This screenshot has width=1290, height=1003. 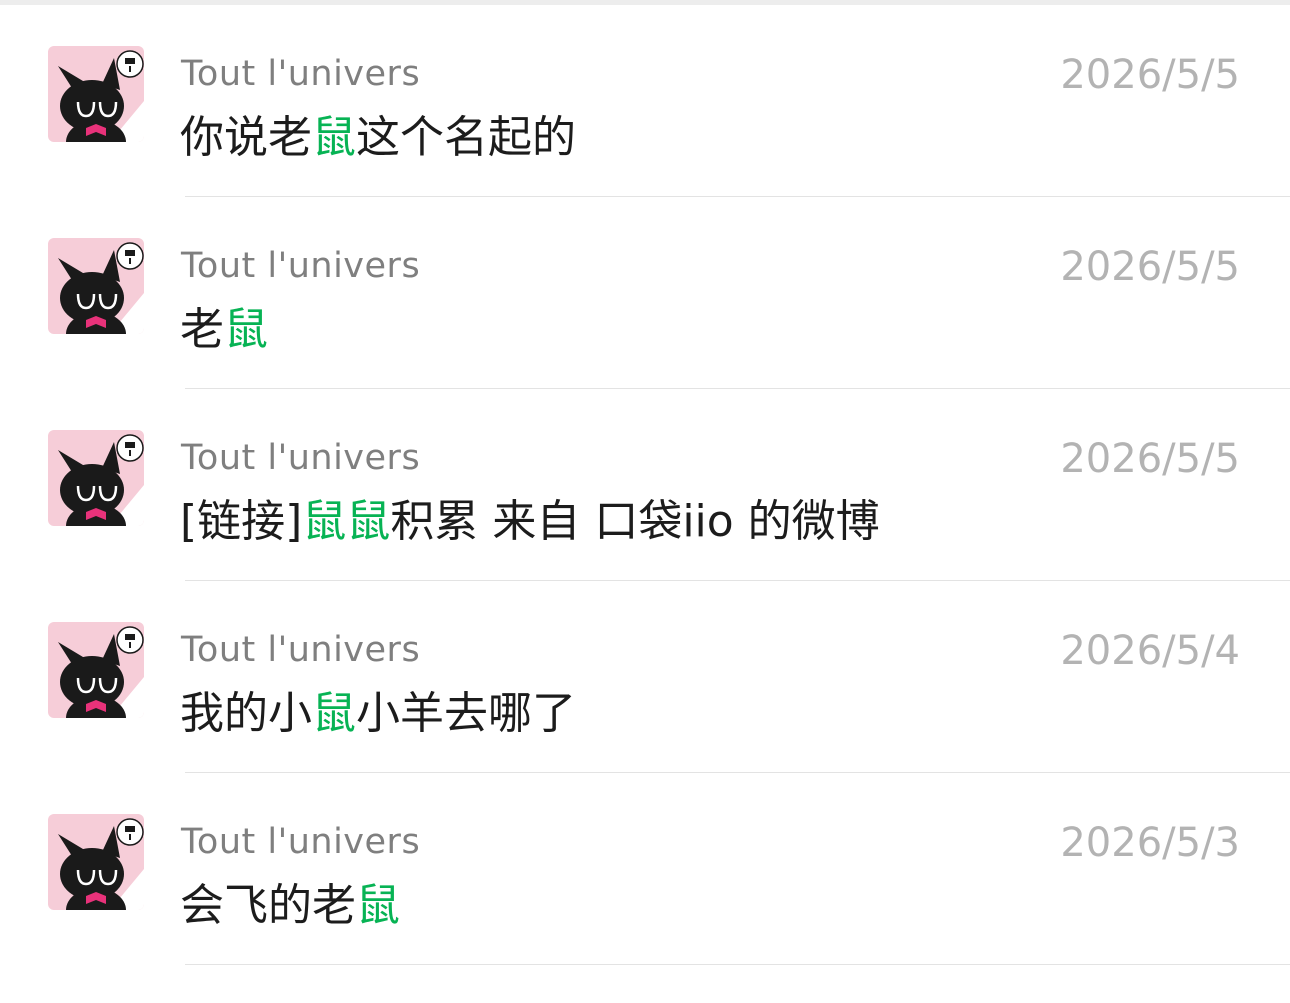 What do you see at coordinates (1150, 651) in the screenshot?
I see `message-date: 2026/5/4` at bounding box center [1150, 651].